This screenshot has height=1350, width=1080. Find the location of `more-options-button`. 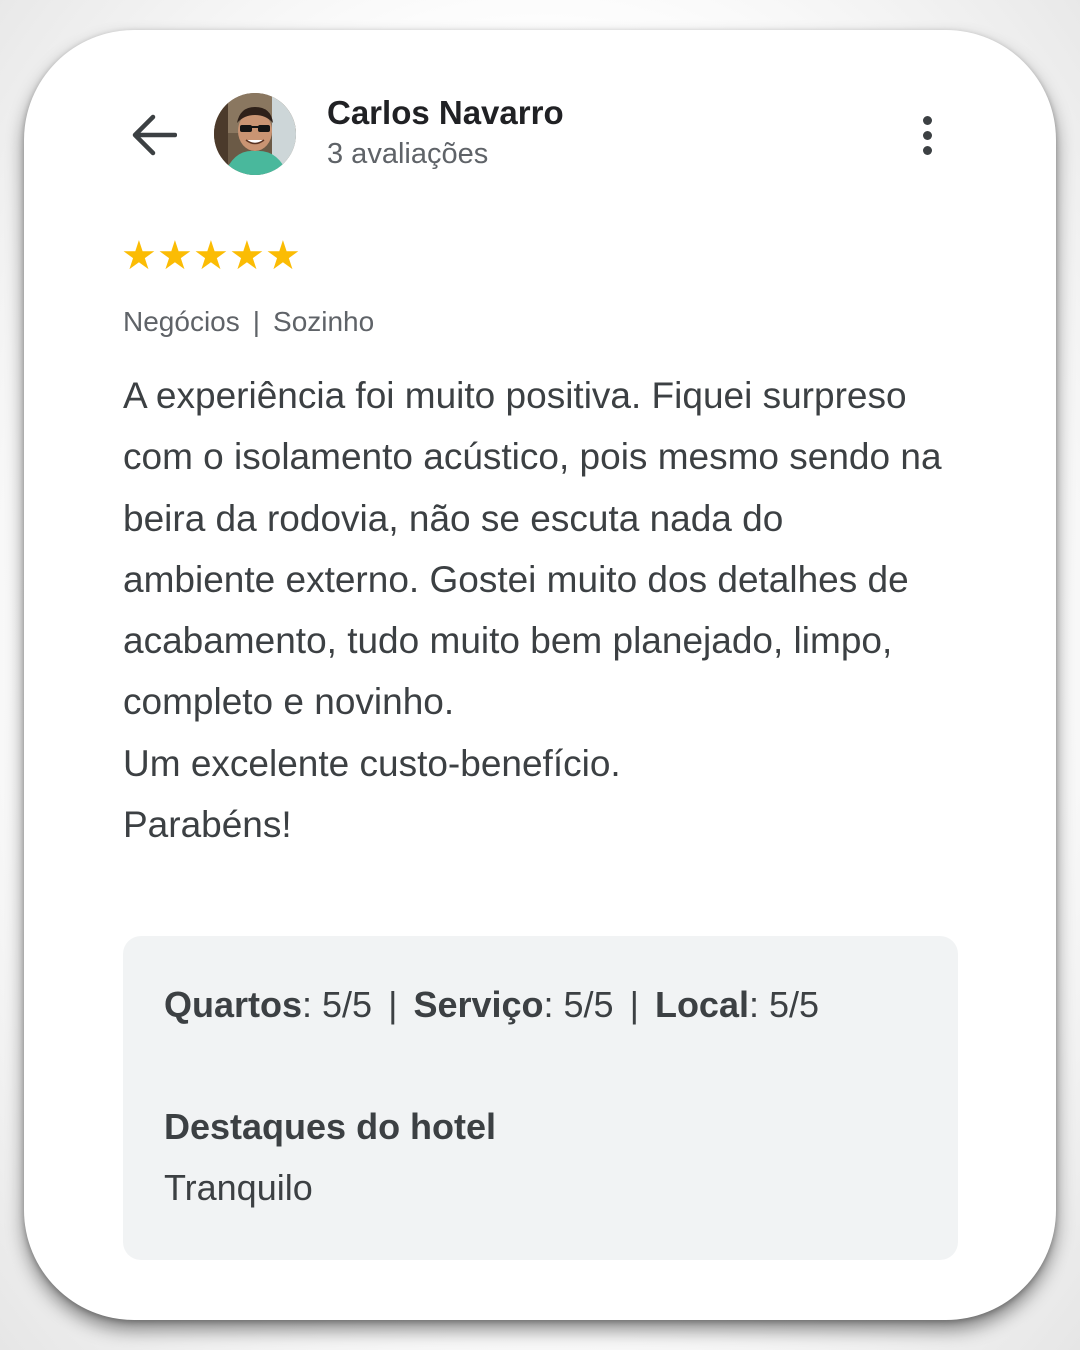

more-options-button is located at coordinates (927, 135).